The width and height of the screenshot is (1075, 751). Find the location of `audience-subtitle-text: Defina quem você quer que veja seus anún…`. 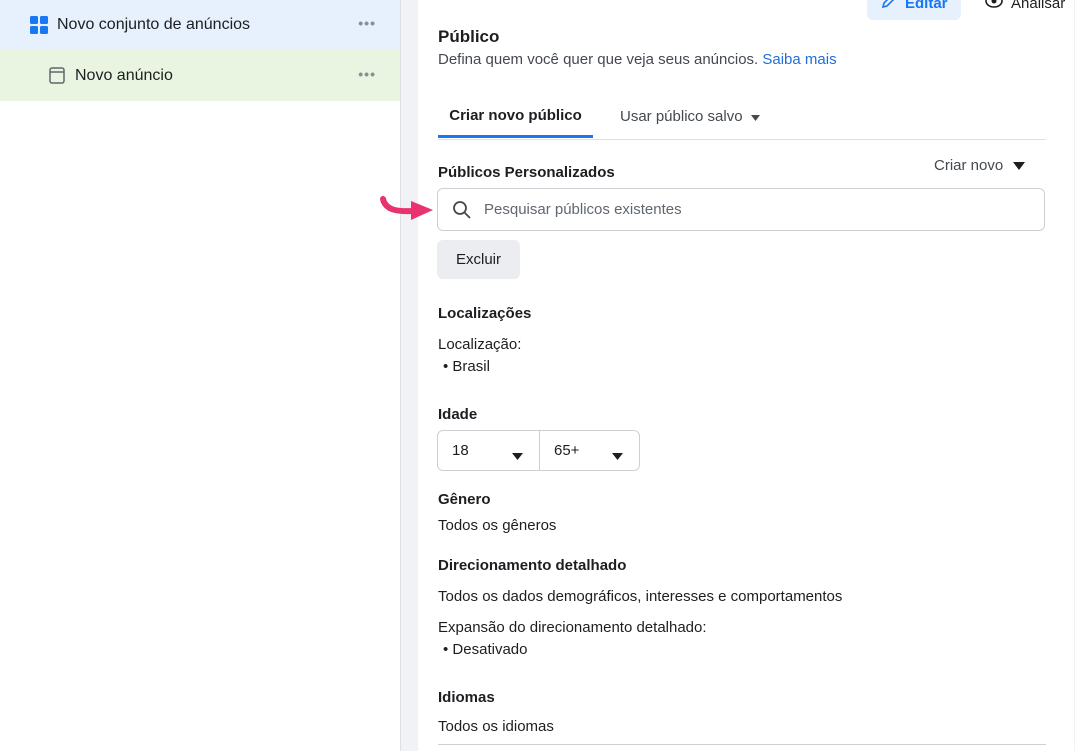

audience-subtitle-text: Defina quem você quer que veja seus anún… is located at coordinates (598, 59).